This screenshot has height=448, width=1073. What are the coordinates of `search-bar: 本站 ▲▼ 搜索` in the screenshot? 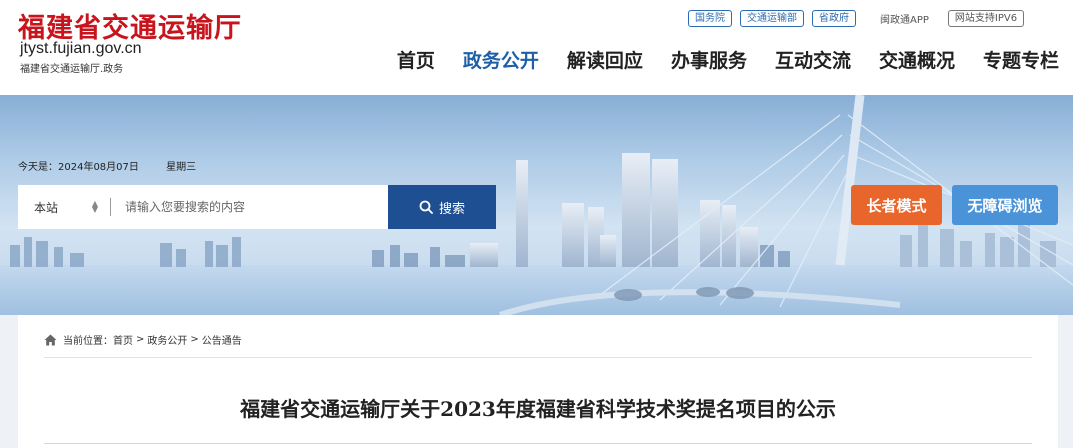 It's located at (257, 207).